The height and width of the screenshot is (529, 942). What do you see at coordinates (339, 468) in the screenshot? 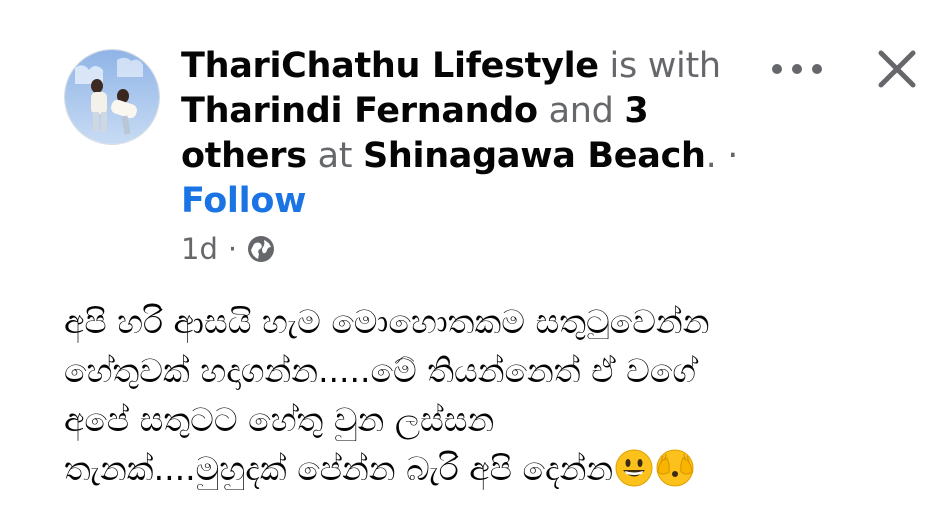
I see `post-body-line: තැනක්....මුහුදක් පේන්න බැරි අපි දෙන්න` at bounding box center [339, 468].